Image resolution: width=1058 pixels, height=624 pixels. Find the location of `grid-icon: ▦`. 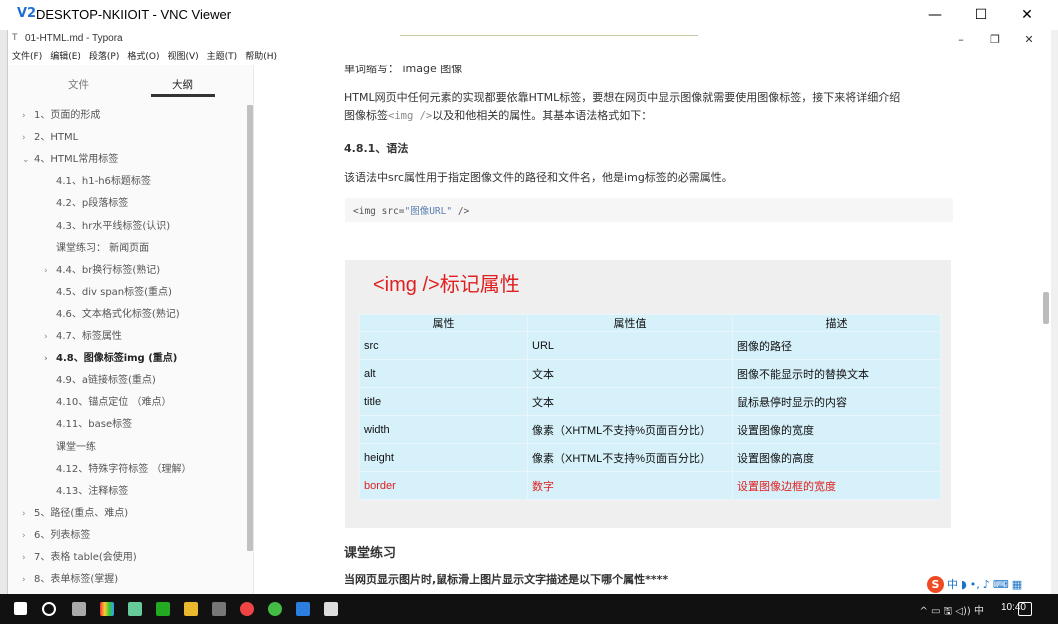

grid-icon: ▦ is located at coordinates (1017, 584).